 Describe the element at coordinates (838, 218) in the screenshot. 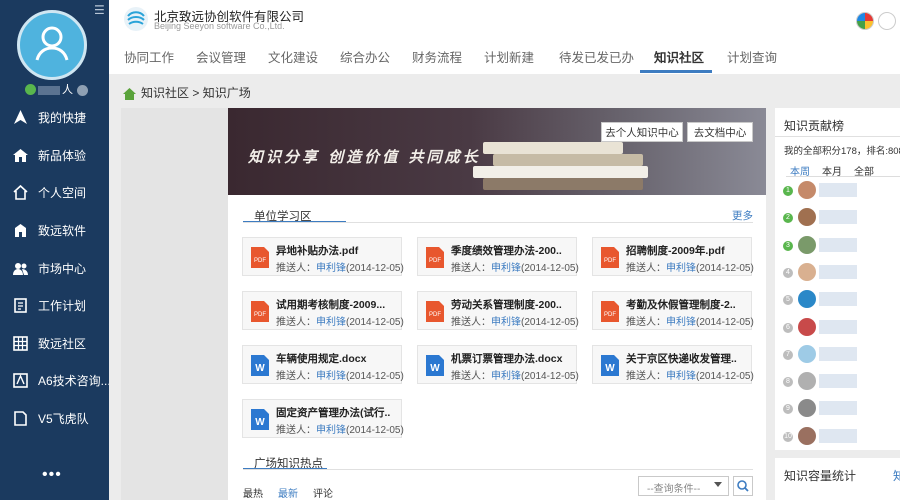

I see `rank-item: 2` at that location.